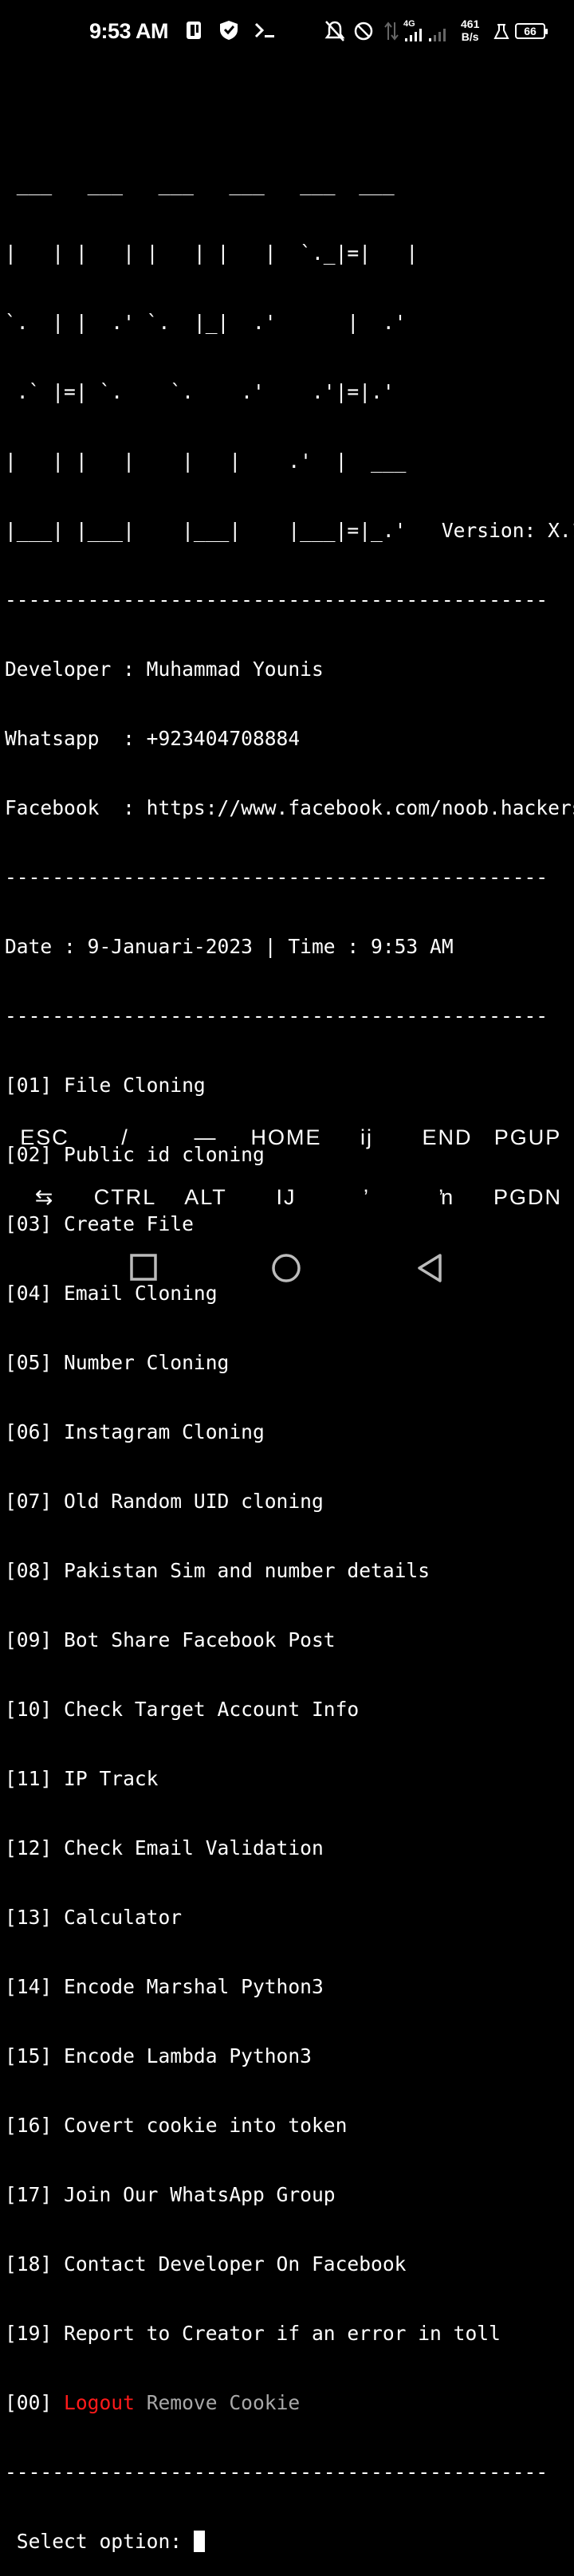  What do you see at coordinates (176, 2125) in the screenshot?
I see `menu-item: [16] Covert cookie into token` at bounding box center [176, 2125].